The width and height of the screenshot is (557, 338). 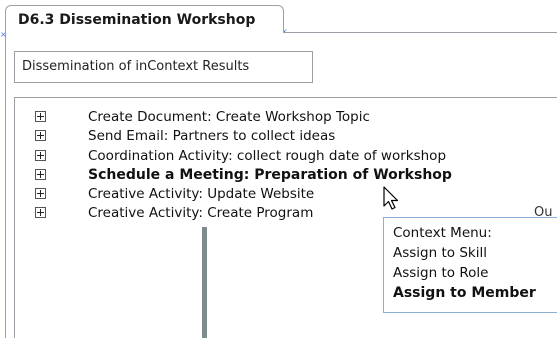 What do you see at coordinates (204, 282) in the screenshot?
I see `annotation-pointer-line` at bounding box center [204, 282].